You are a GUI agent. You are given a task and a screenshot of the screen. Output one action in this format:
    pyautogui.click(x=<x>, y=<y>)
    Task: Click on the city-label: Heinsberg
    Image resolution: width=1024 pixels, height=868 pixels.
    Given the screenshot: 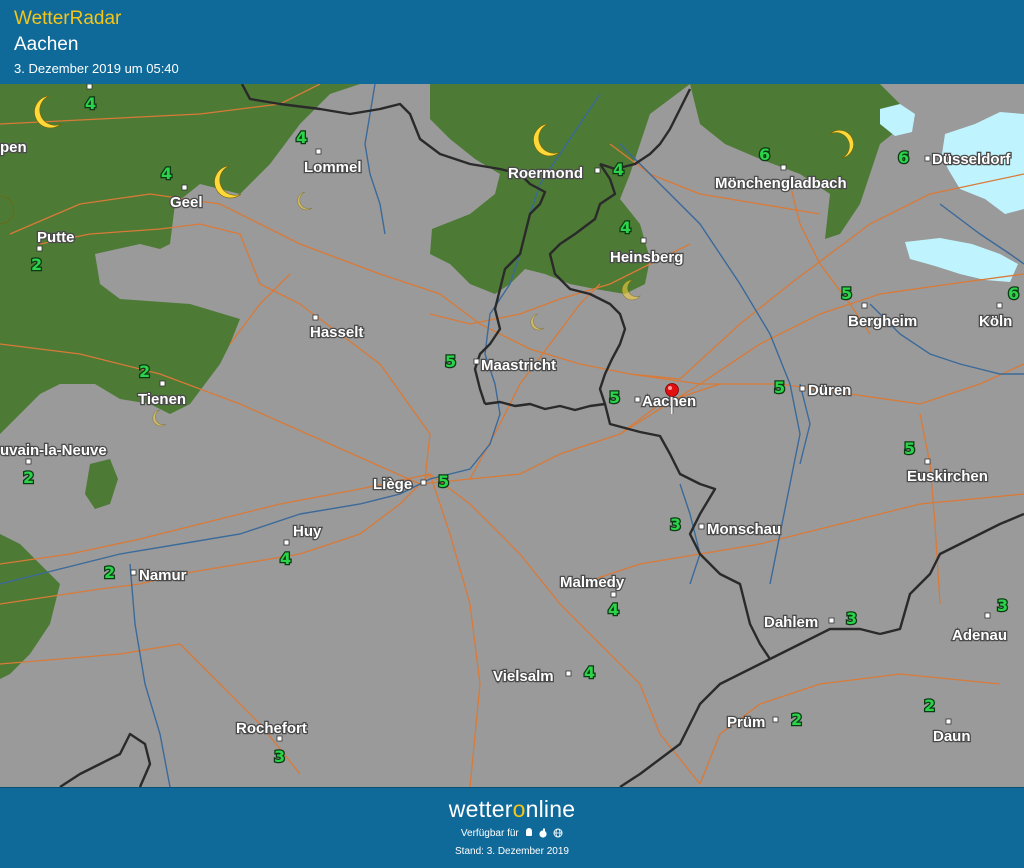 What is the action you would take?
    pyautogui.click(x=646, y=257)
    